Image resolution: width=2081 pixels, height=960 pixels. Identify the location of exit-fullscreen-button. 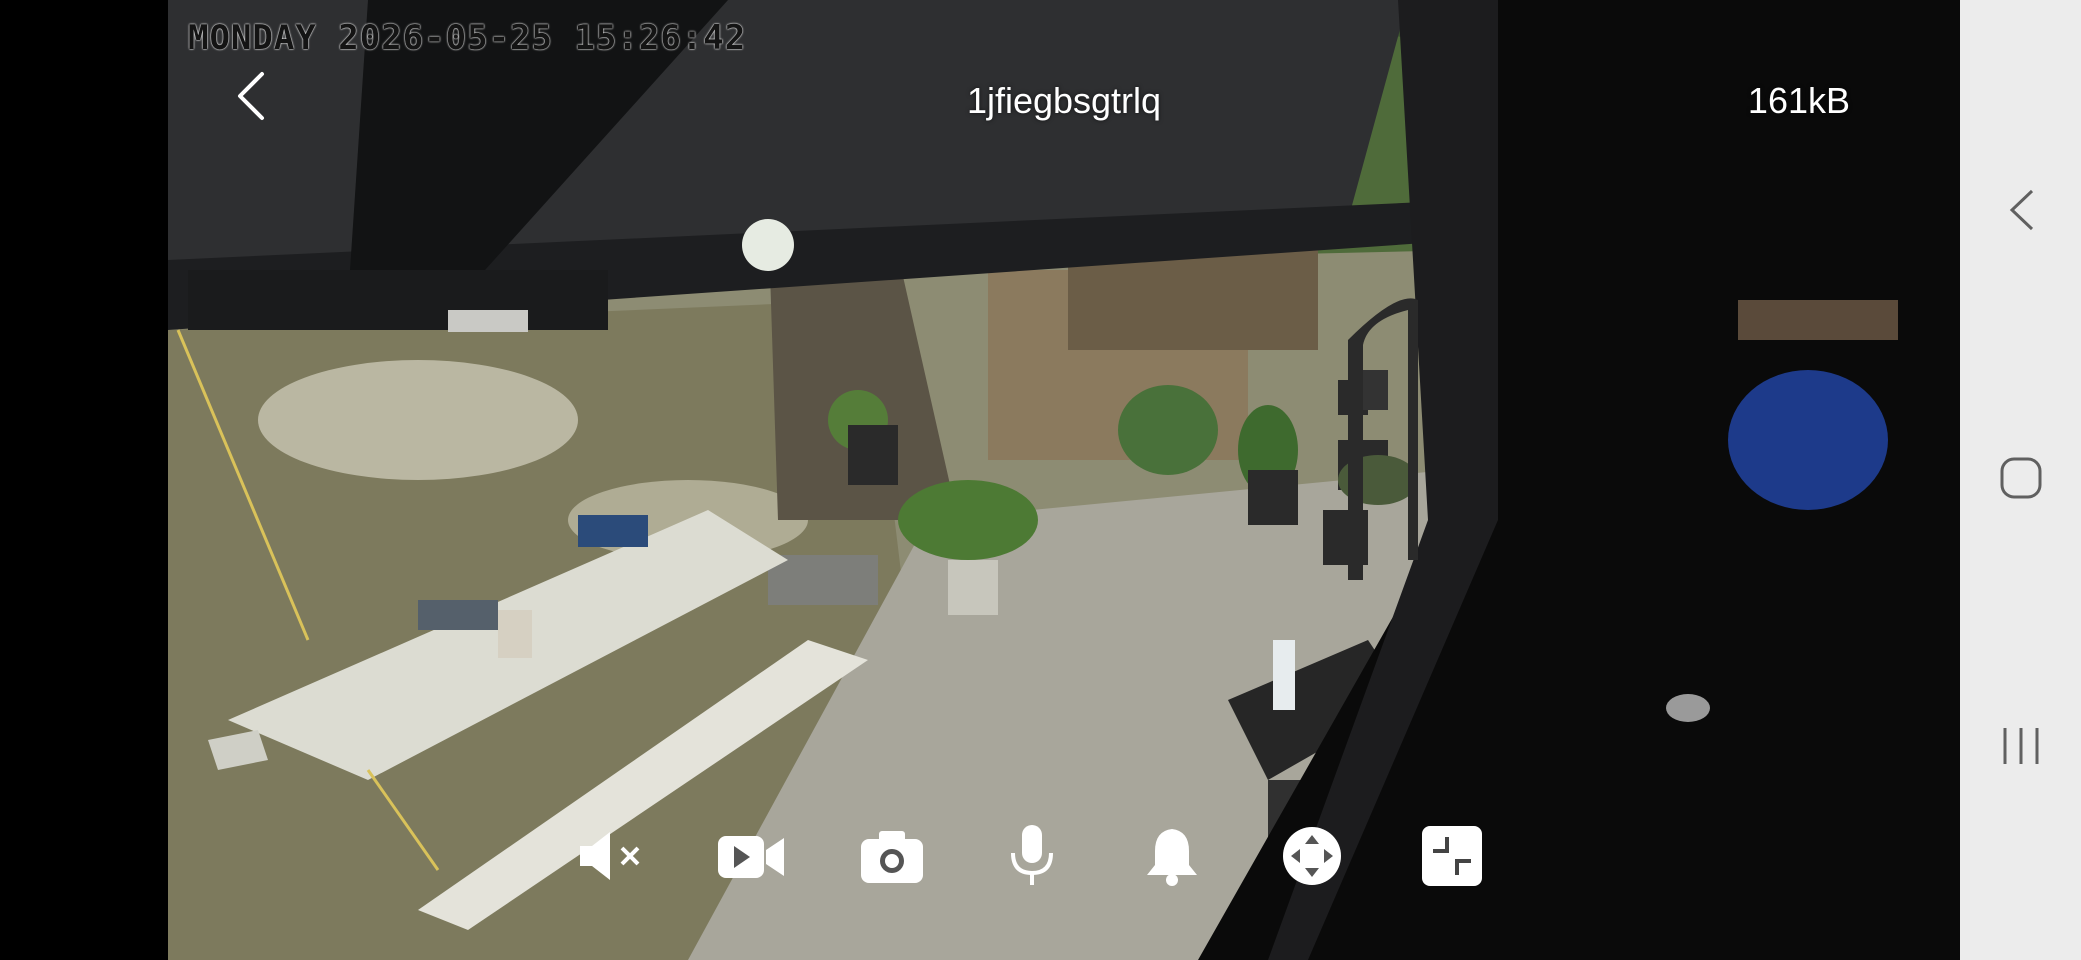
(1452, 856).